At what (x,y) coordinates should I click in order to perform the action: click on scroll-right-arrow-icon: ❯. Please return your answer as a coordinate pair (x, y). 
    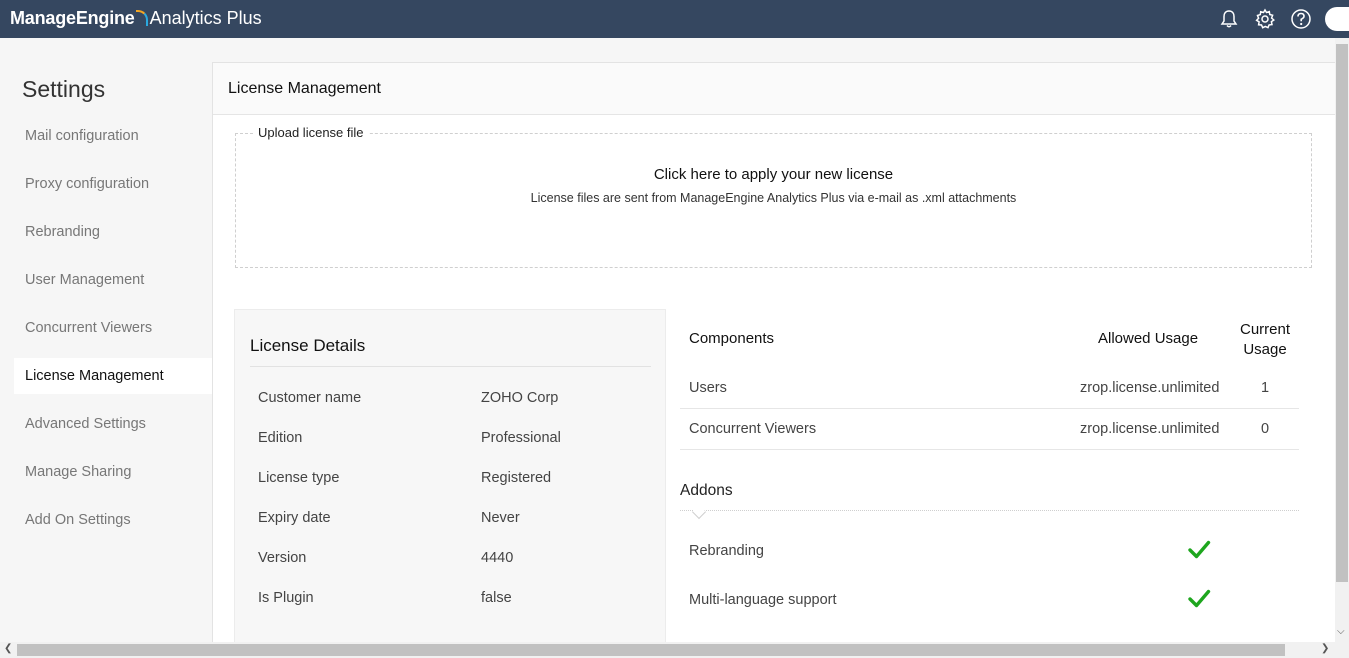
    Looking at the image, I should click on (1325, 648).